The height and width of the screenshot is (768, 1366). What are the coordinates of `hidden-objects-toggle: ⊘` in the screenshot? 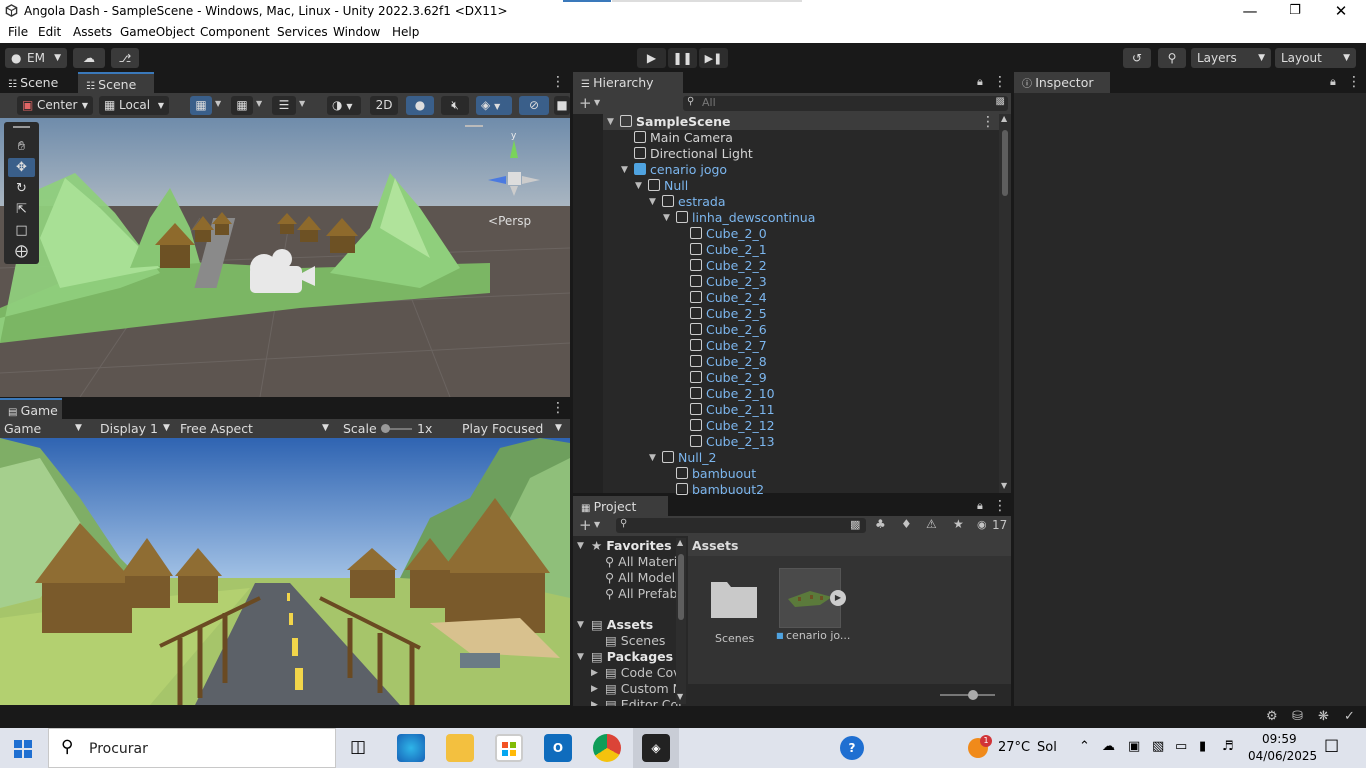 It's located at (534, 105).